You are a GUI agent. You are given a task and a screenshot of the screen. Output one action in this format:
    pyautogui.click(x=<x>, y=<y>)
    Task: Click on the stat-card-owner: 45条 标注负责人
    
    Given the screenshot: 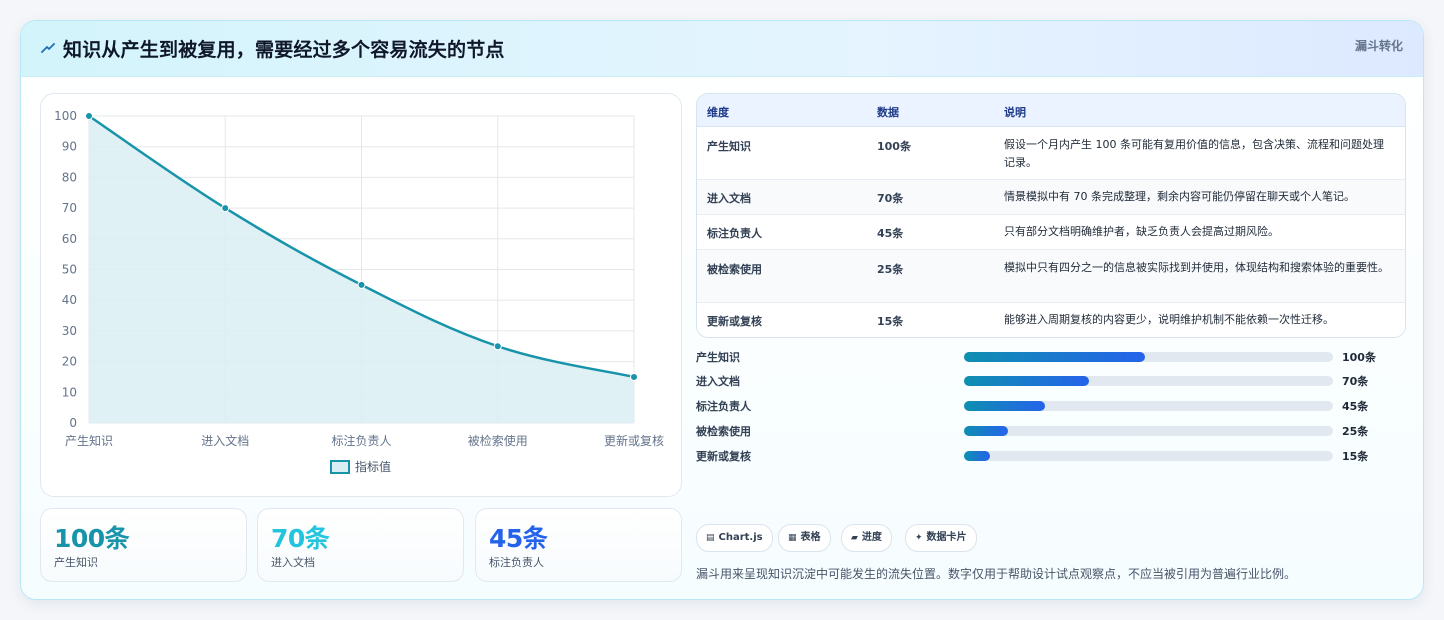 What is the action you would take?
    pyautogui.click(x=578, y=545)
    